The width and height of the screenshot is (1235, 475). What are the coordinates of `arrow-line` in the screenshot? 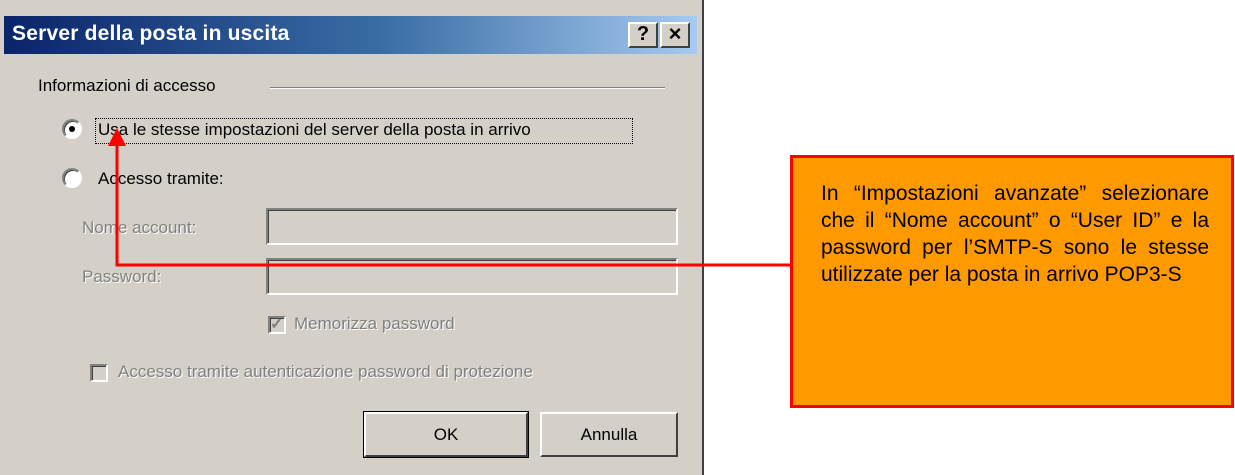 It's located at (453, 204).